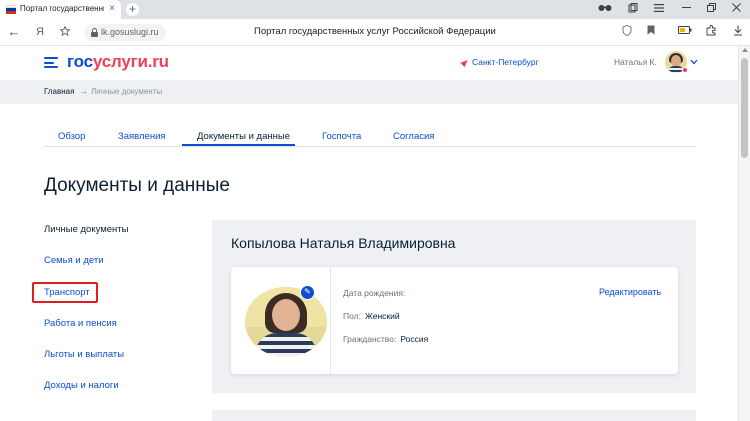 The image size is (750, 421). What do you see at coordinates (711, 31) in the screenshot?
I see `extension-icon` at bounding box center [711, 31].